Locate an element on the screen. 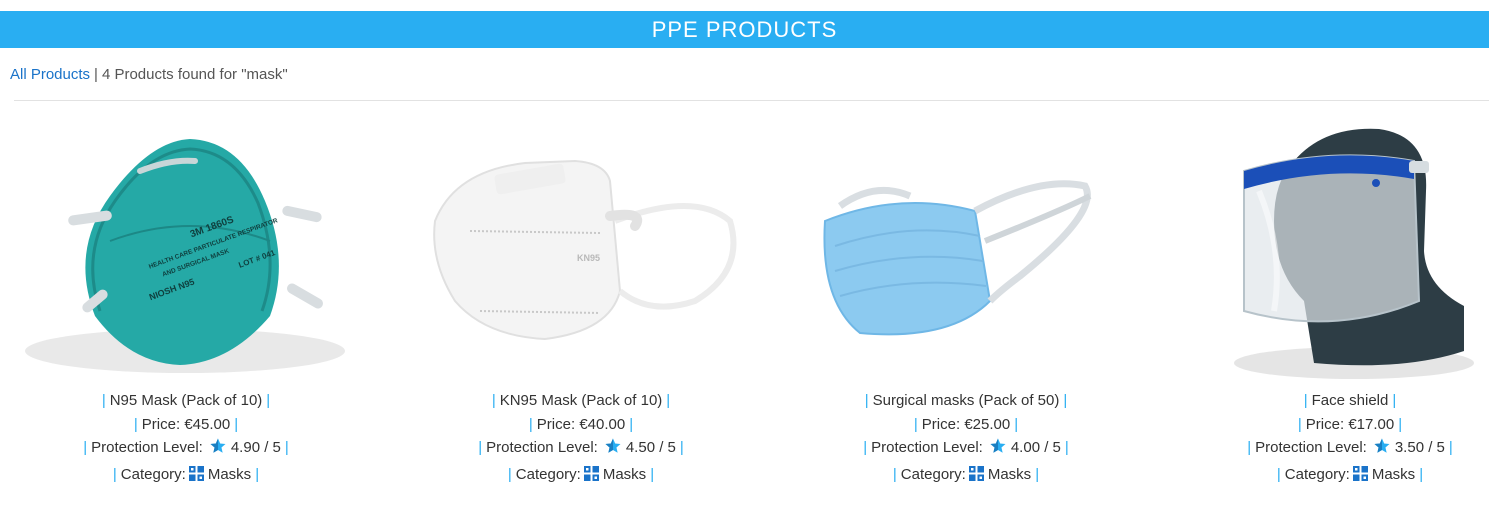 Image resolution: width=1489 pixels, height=525 pixels. product-rating-line: | Protection Level: 4.90 / 5 | is located at coordinates (186, 449).